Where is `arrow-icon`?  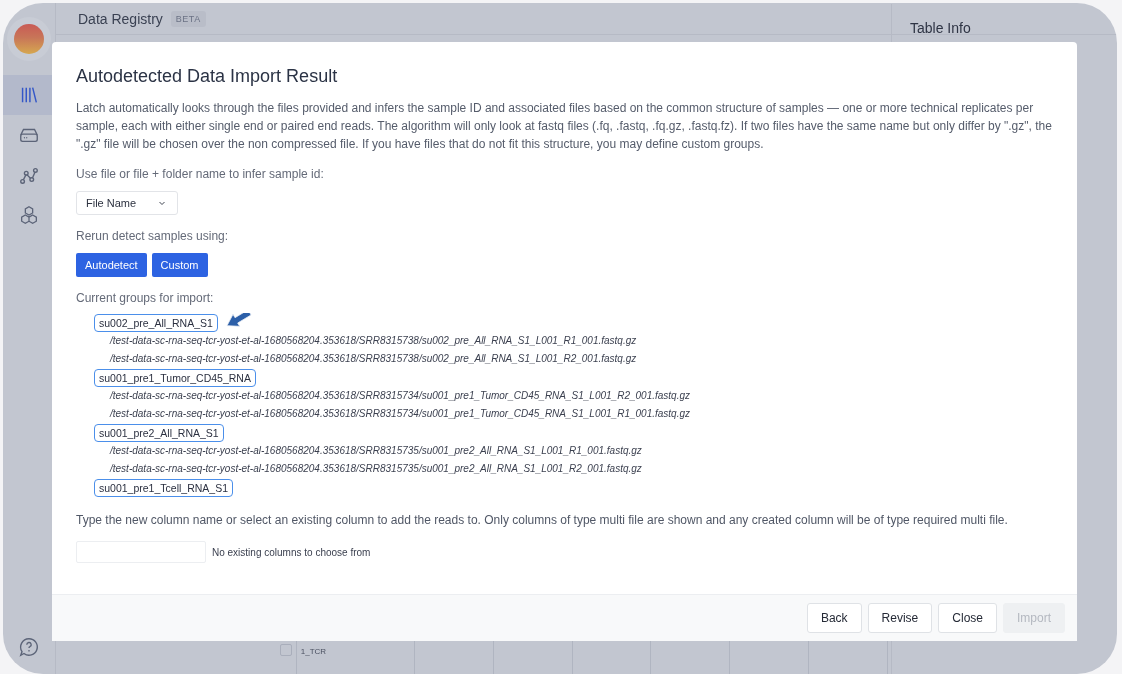
arrow-icon is located at coordinates (238, 320).